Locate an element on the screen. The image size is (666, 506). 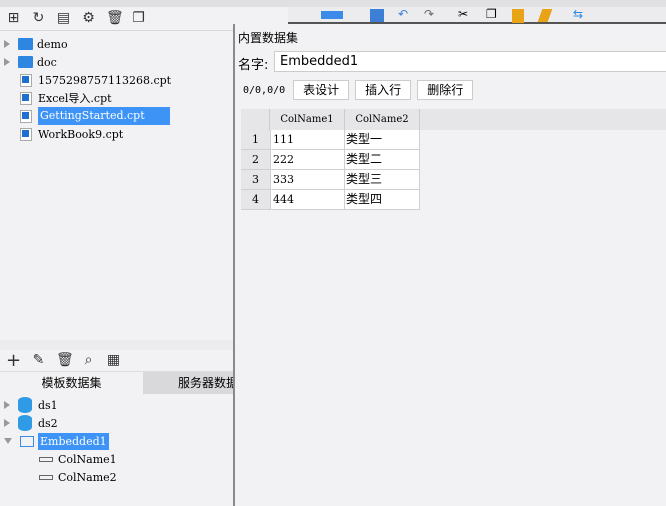
dataset-ds1: ds1 is located at coordinates (29, 405).